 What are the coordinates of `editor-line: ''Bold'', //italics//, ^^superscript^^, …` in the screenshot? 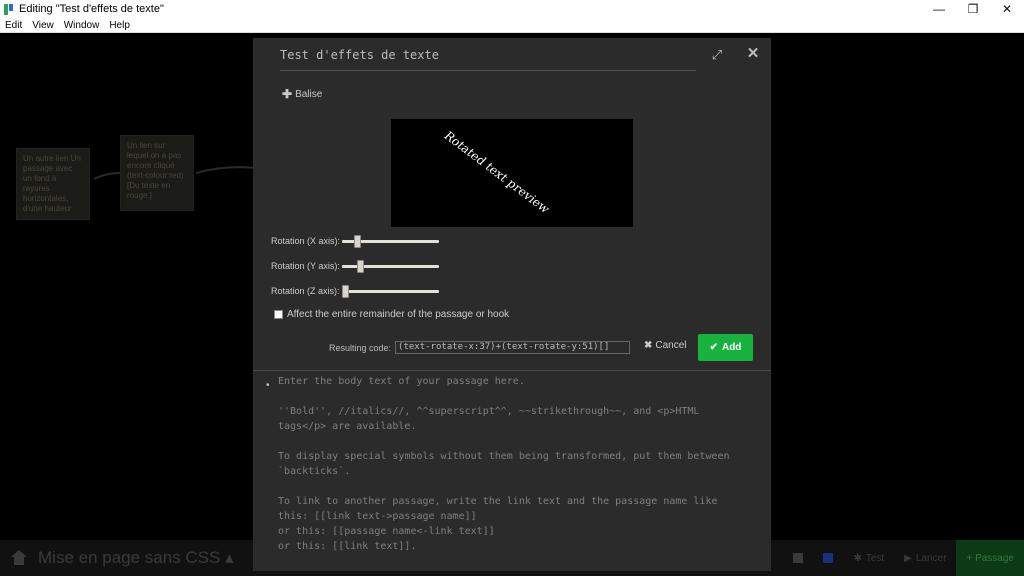 It's located at (489, 411).